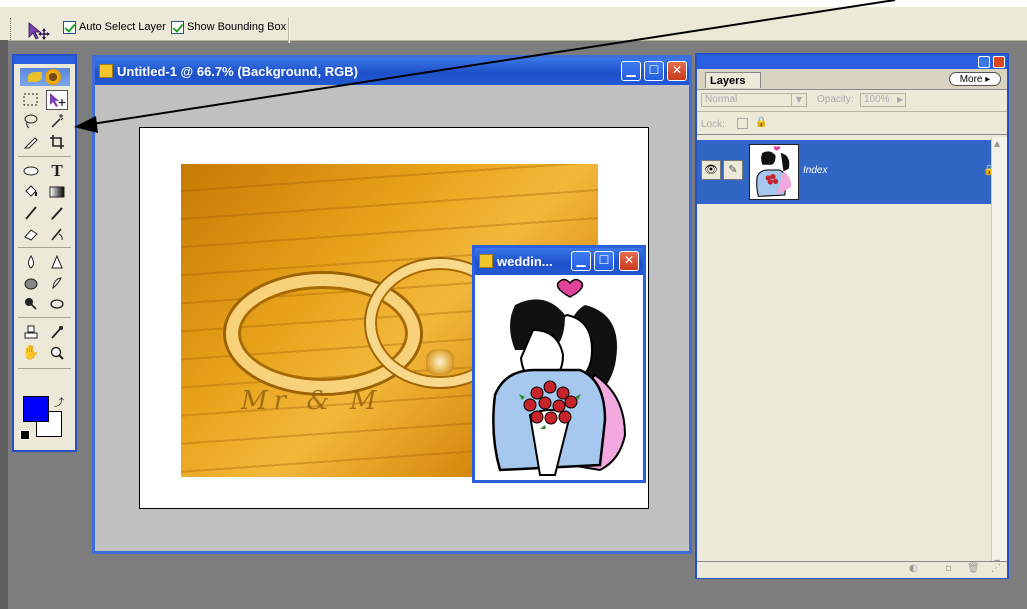 The height and width of the screenshot is (609, 1027). I want to click on stamp-tool-icon, so click(31, 332).